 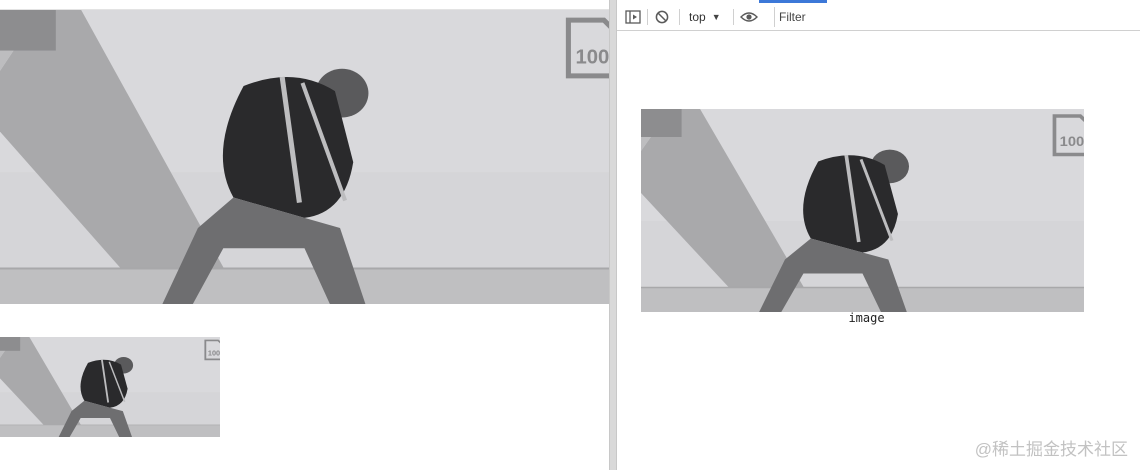 What do you see at coordinates (716, 17) in the screenshot?
I see `caret-down-icon: ▼` at bounding box center [716, 17].